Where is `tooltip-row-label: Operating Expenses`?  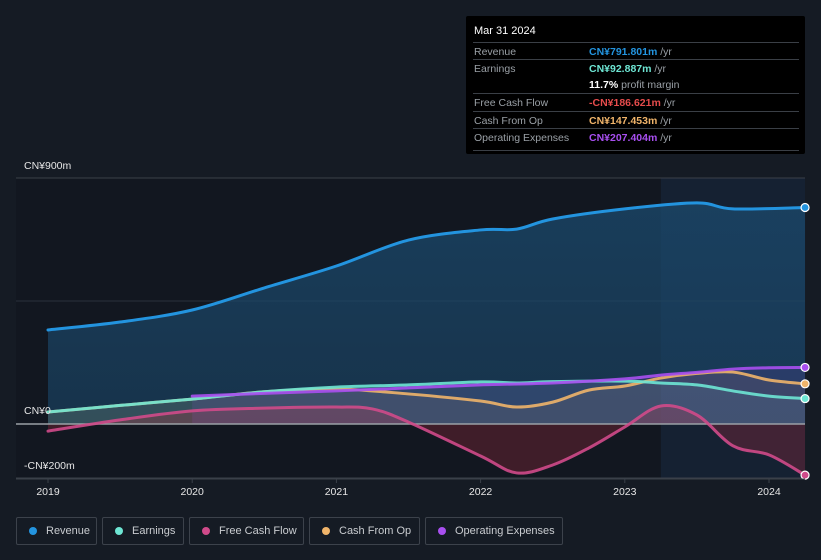 tooltip-row-label: Operating Expenses is located at coordinates (522, 138).